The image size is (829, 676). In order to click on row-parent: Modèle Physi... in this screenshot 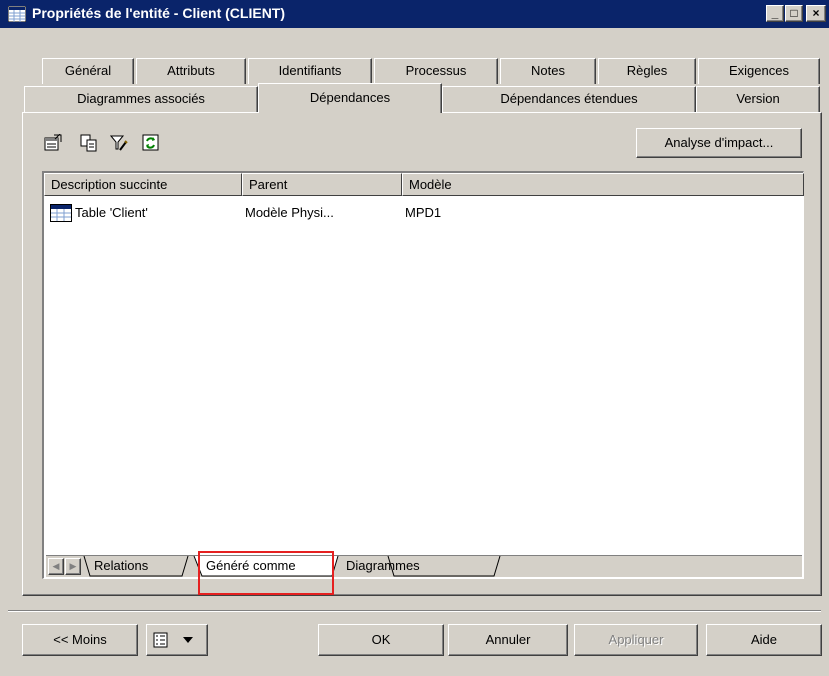, I will do `click(289, 212)`.